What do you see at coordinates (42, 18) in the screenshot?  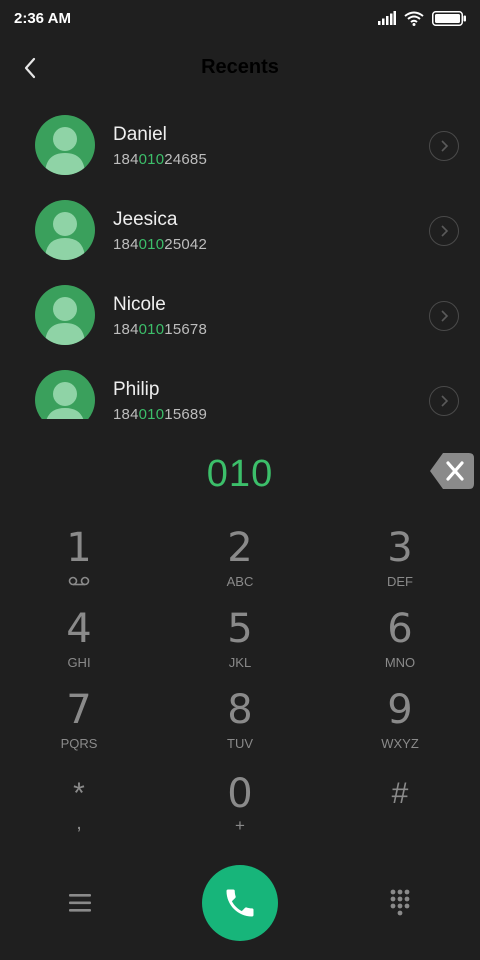 I see `status-time: 2:36 AM` at bounding box center [42, 18].